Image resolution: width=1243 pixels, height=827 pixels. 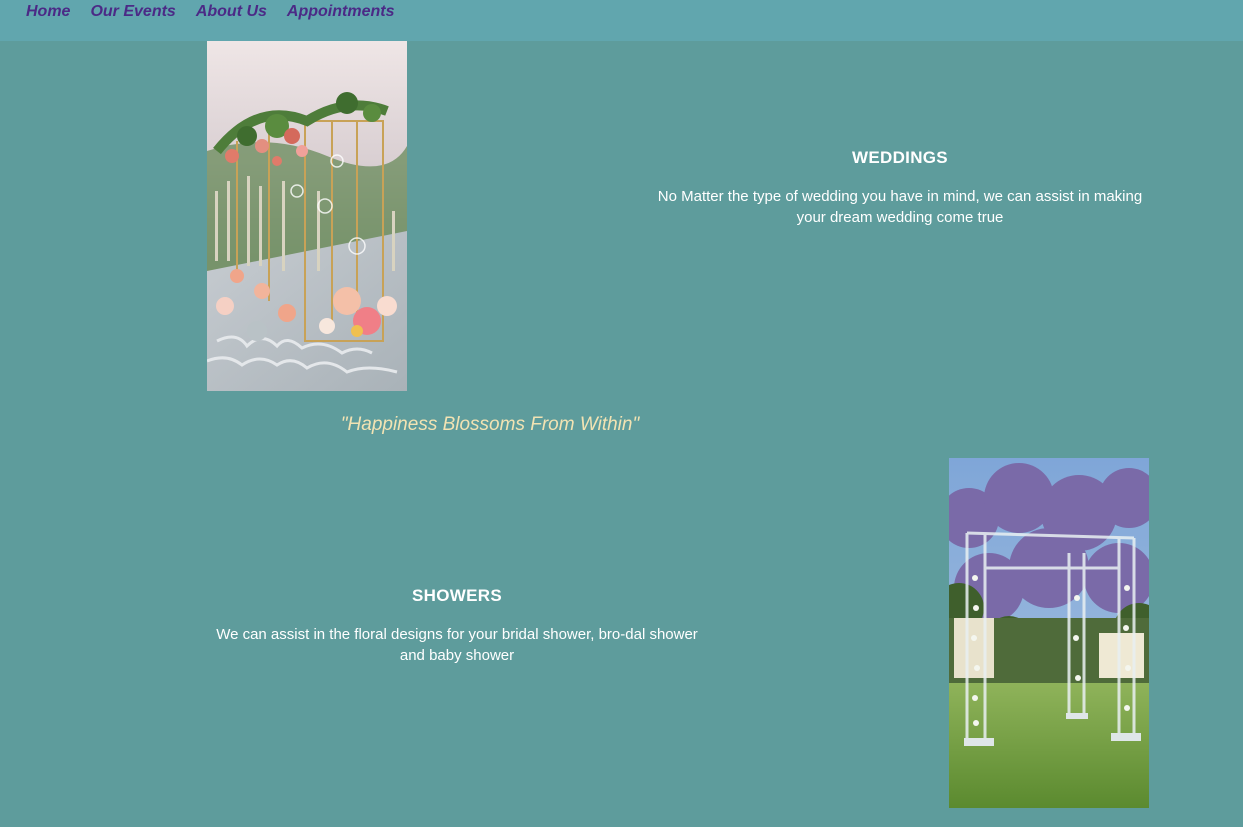 What do you see at coordinates (457, 595) in the screenshot?
I see `showers-title: SHOWERS` at bounding box center [457, 595].